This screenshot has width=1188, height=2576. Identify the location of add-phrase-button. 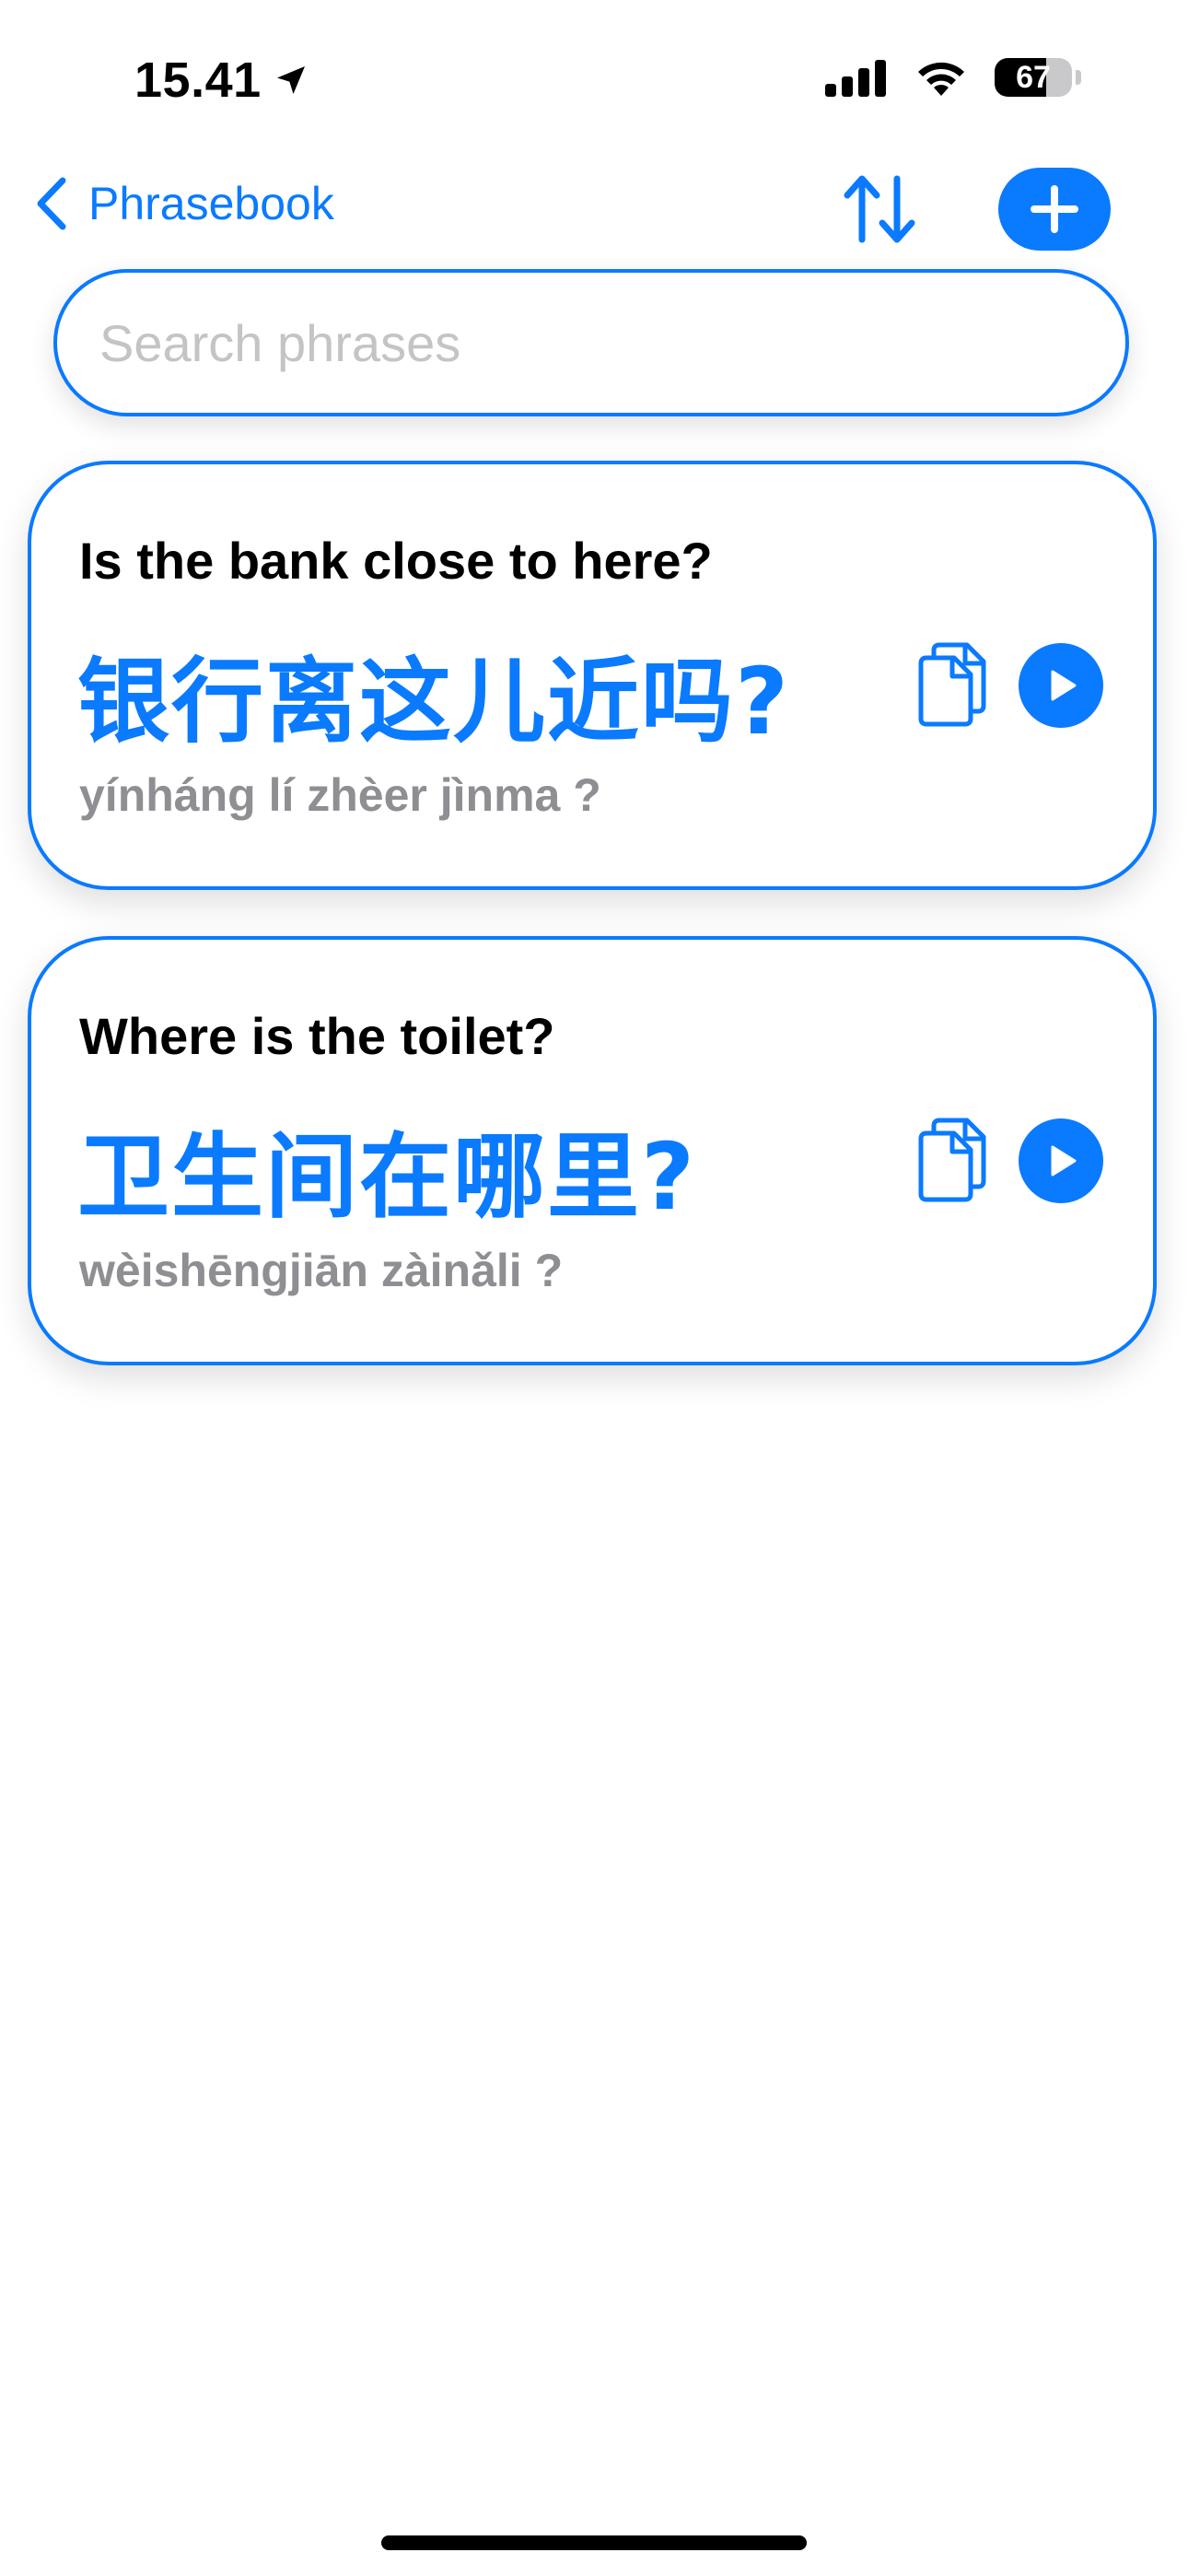
(1054, 209).